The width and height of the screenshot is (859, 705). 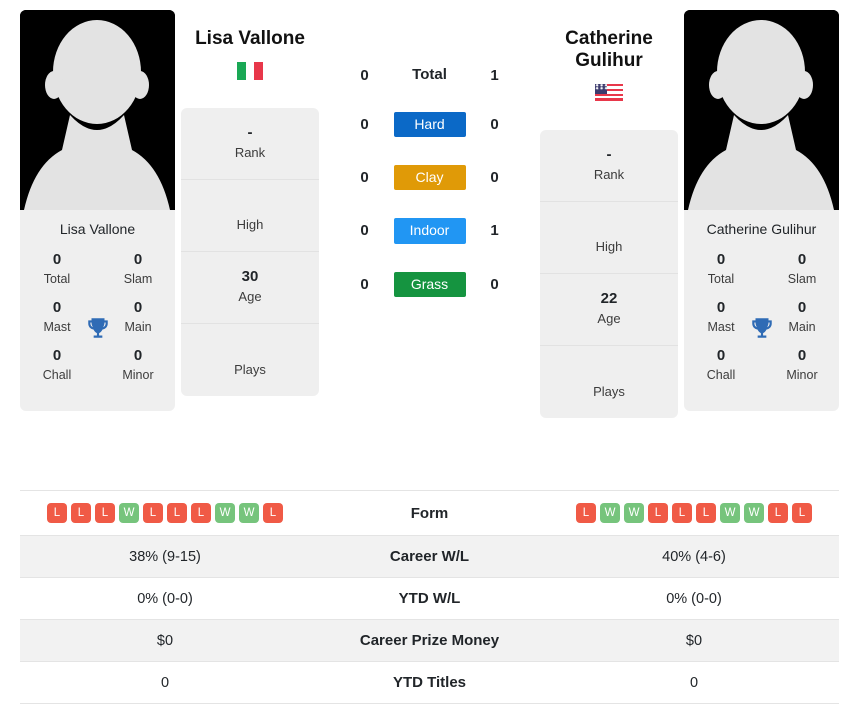 I want to click on surface-badge-grass: Grass, so click(x=429, y=284).